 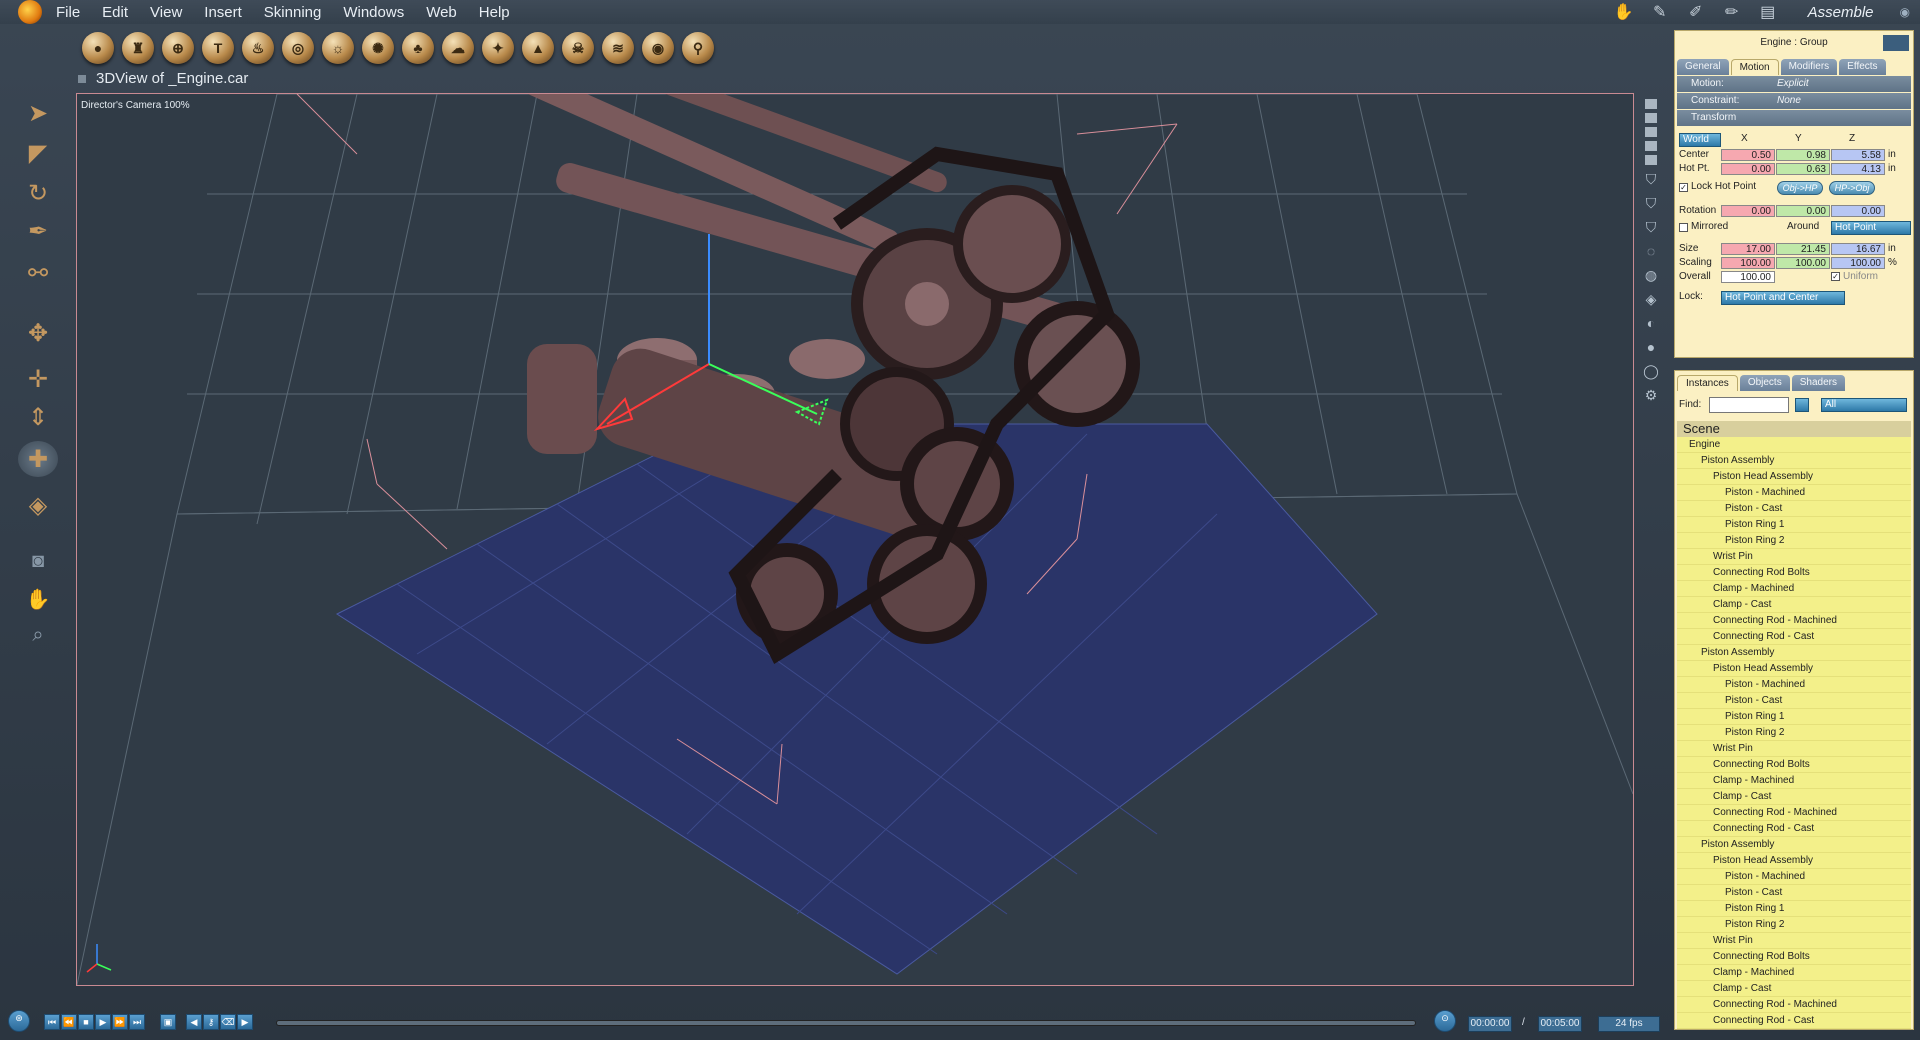 I want to click on film-room-icon: ▤, so click(x=1768, y=12).